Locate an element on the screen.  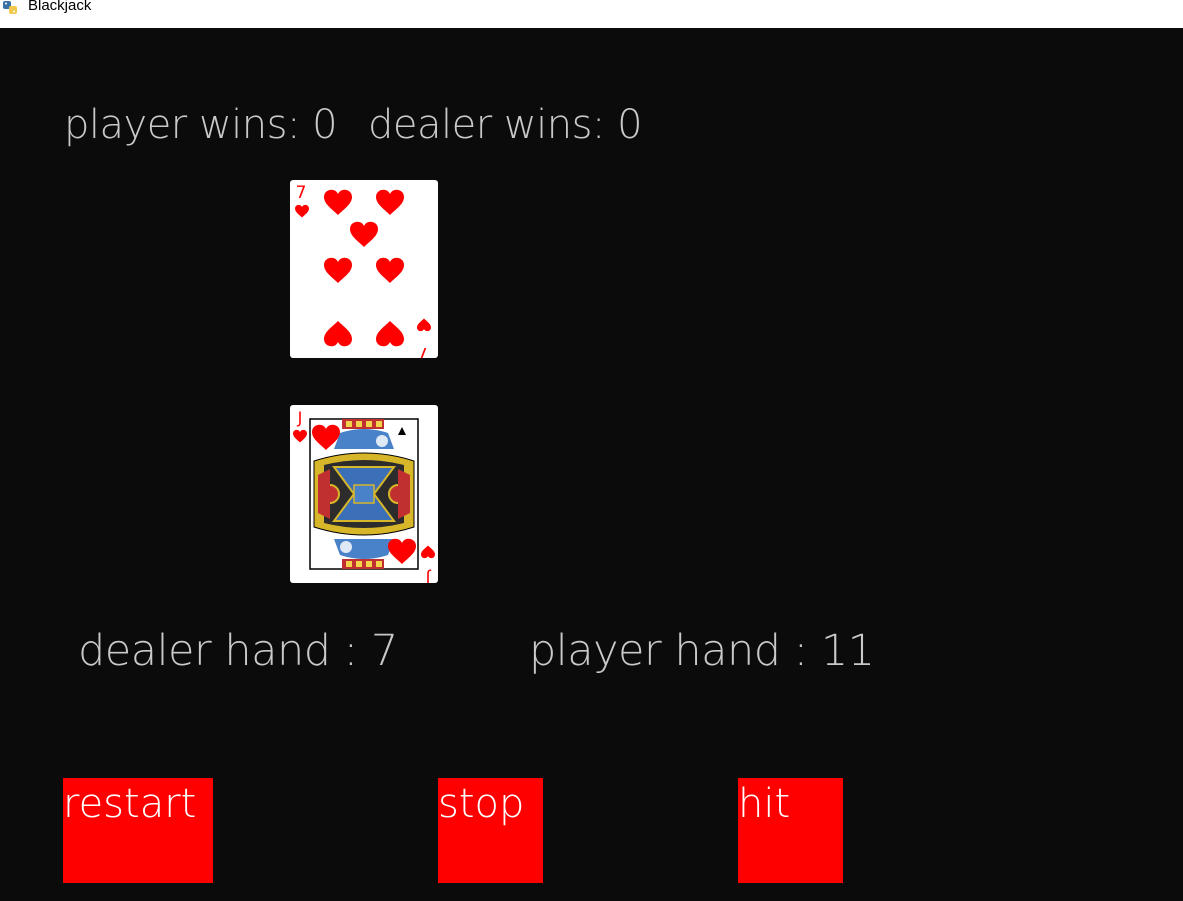
restart-button: restart is located at coordinates (138, 830).